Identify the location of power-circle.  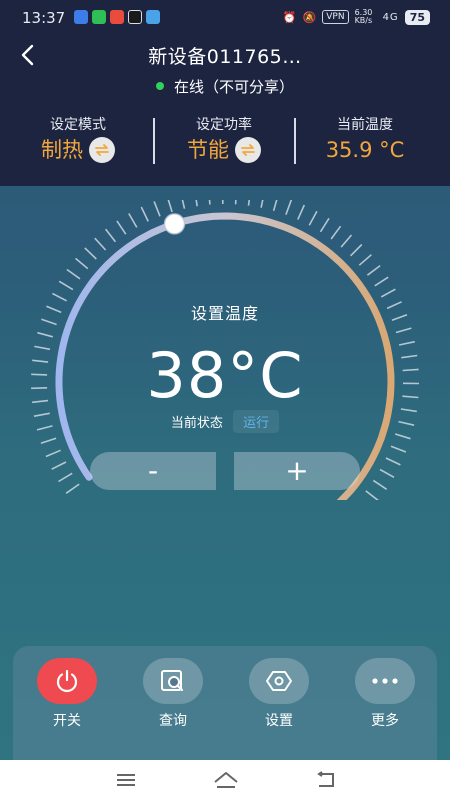
(67, 681).